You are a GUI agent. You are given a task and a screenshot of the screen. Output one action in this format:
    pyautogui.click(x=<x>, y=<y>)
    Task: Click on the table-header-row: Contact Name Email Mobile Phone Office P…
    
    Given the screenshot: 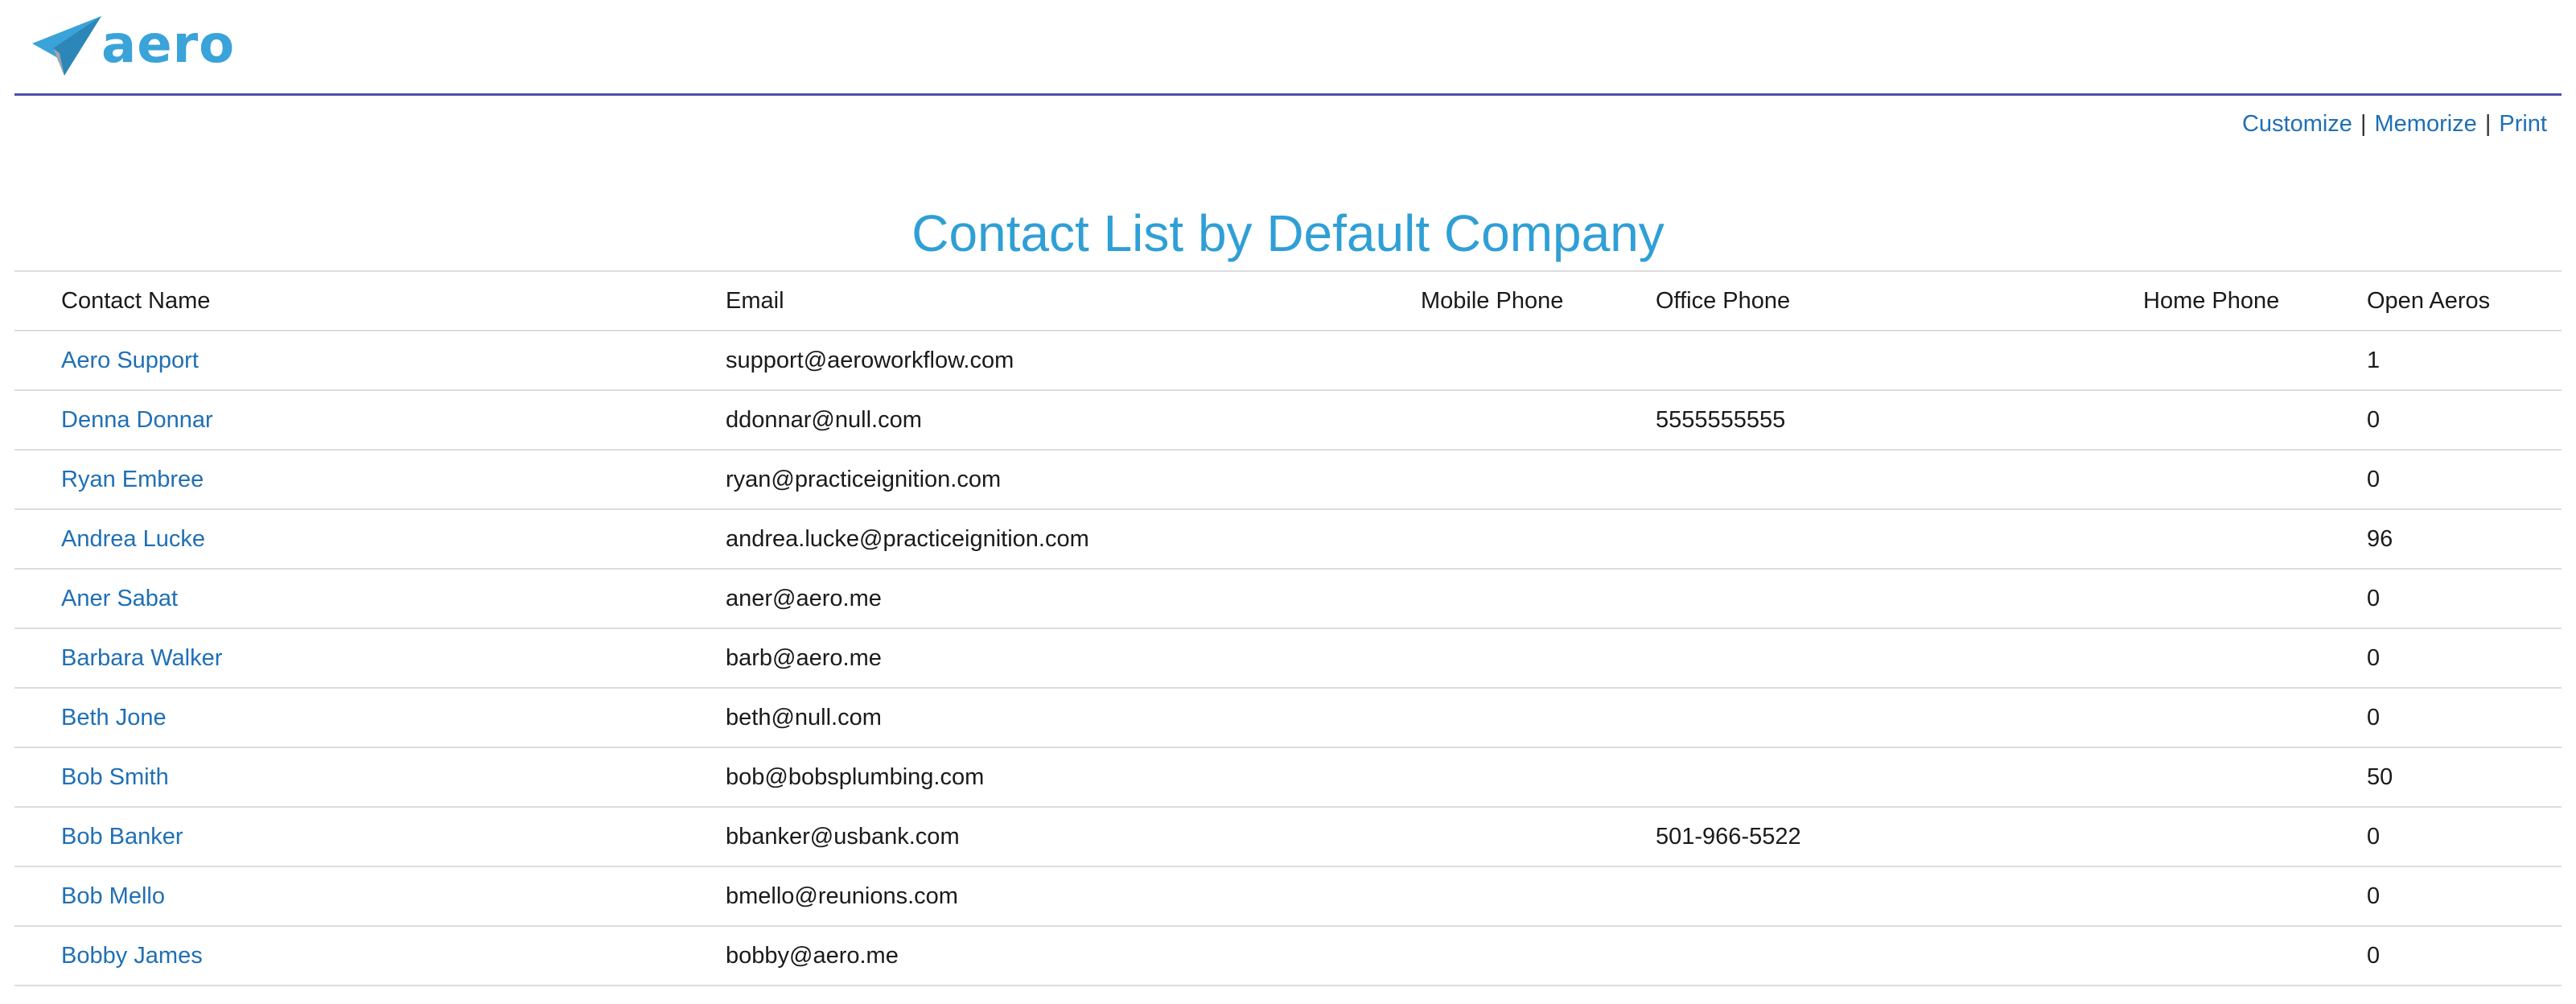 What is the action you would take?
    pyautogui.click(x=1288, y=300)
    